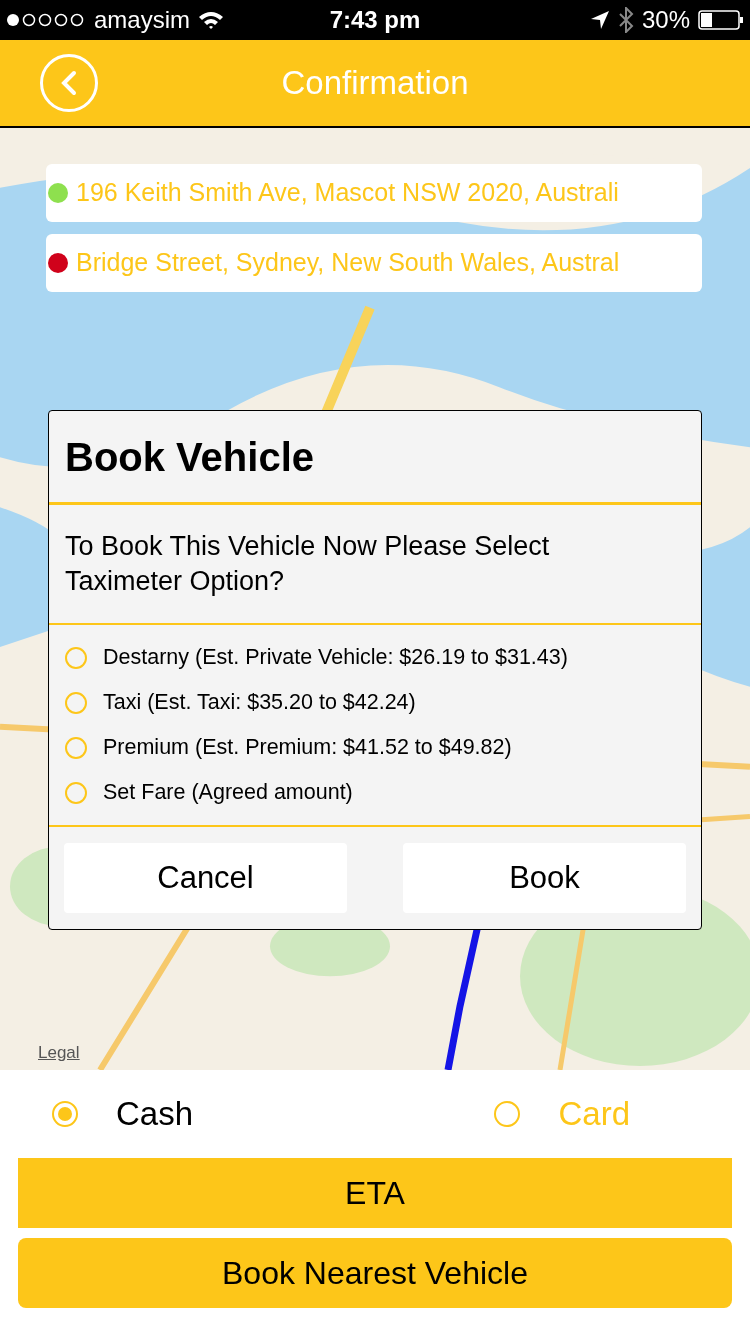 The image size is (750, 1334). I want to click on location-arrow-icon, so click(599, 20).